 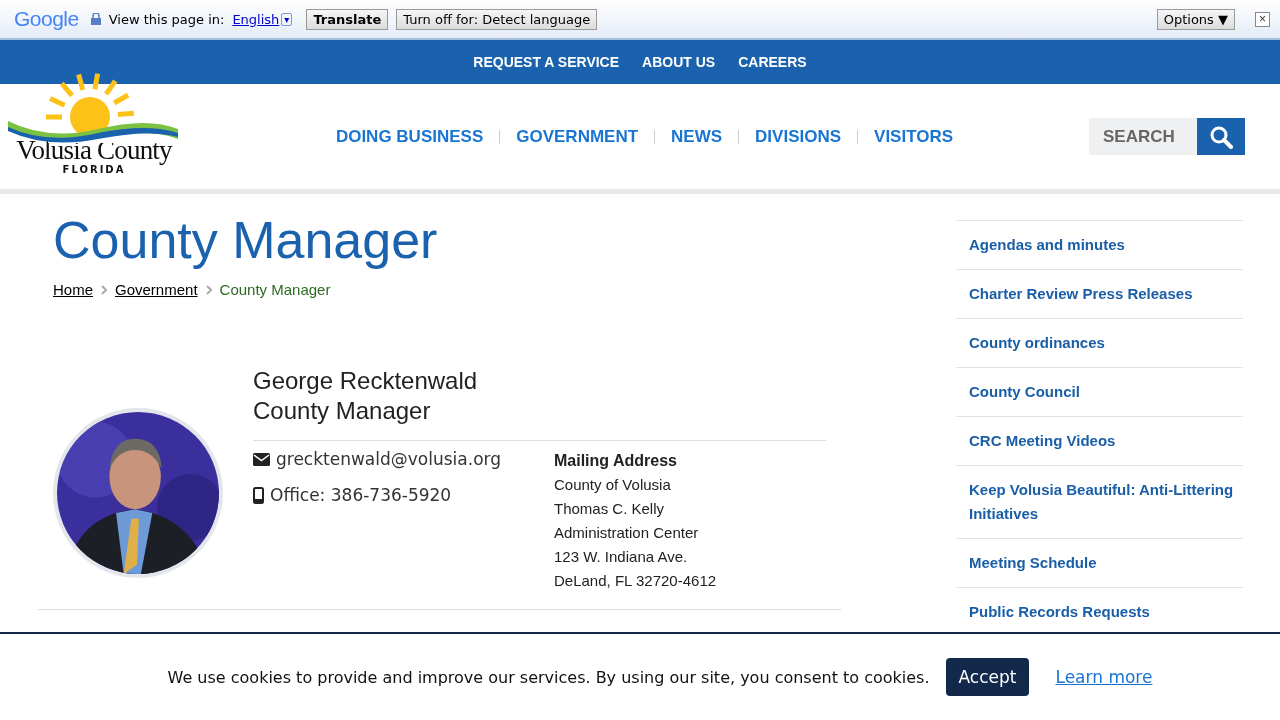 I want to click on turn-off-button: Turn off for: Detect language, so click(x=497, y=19).